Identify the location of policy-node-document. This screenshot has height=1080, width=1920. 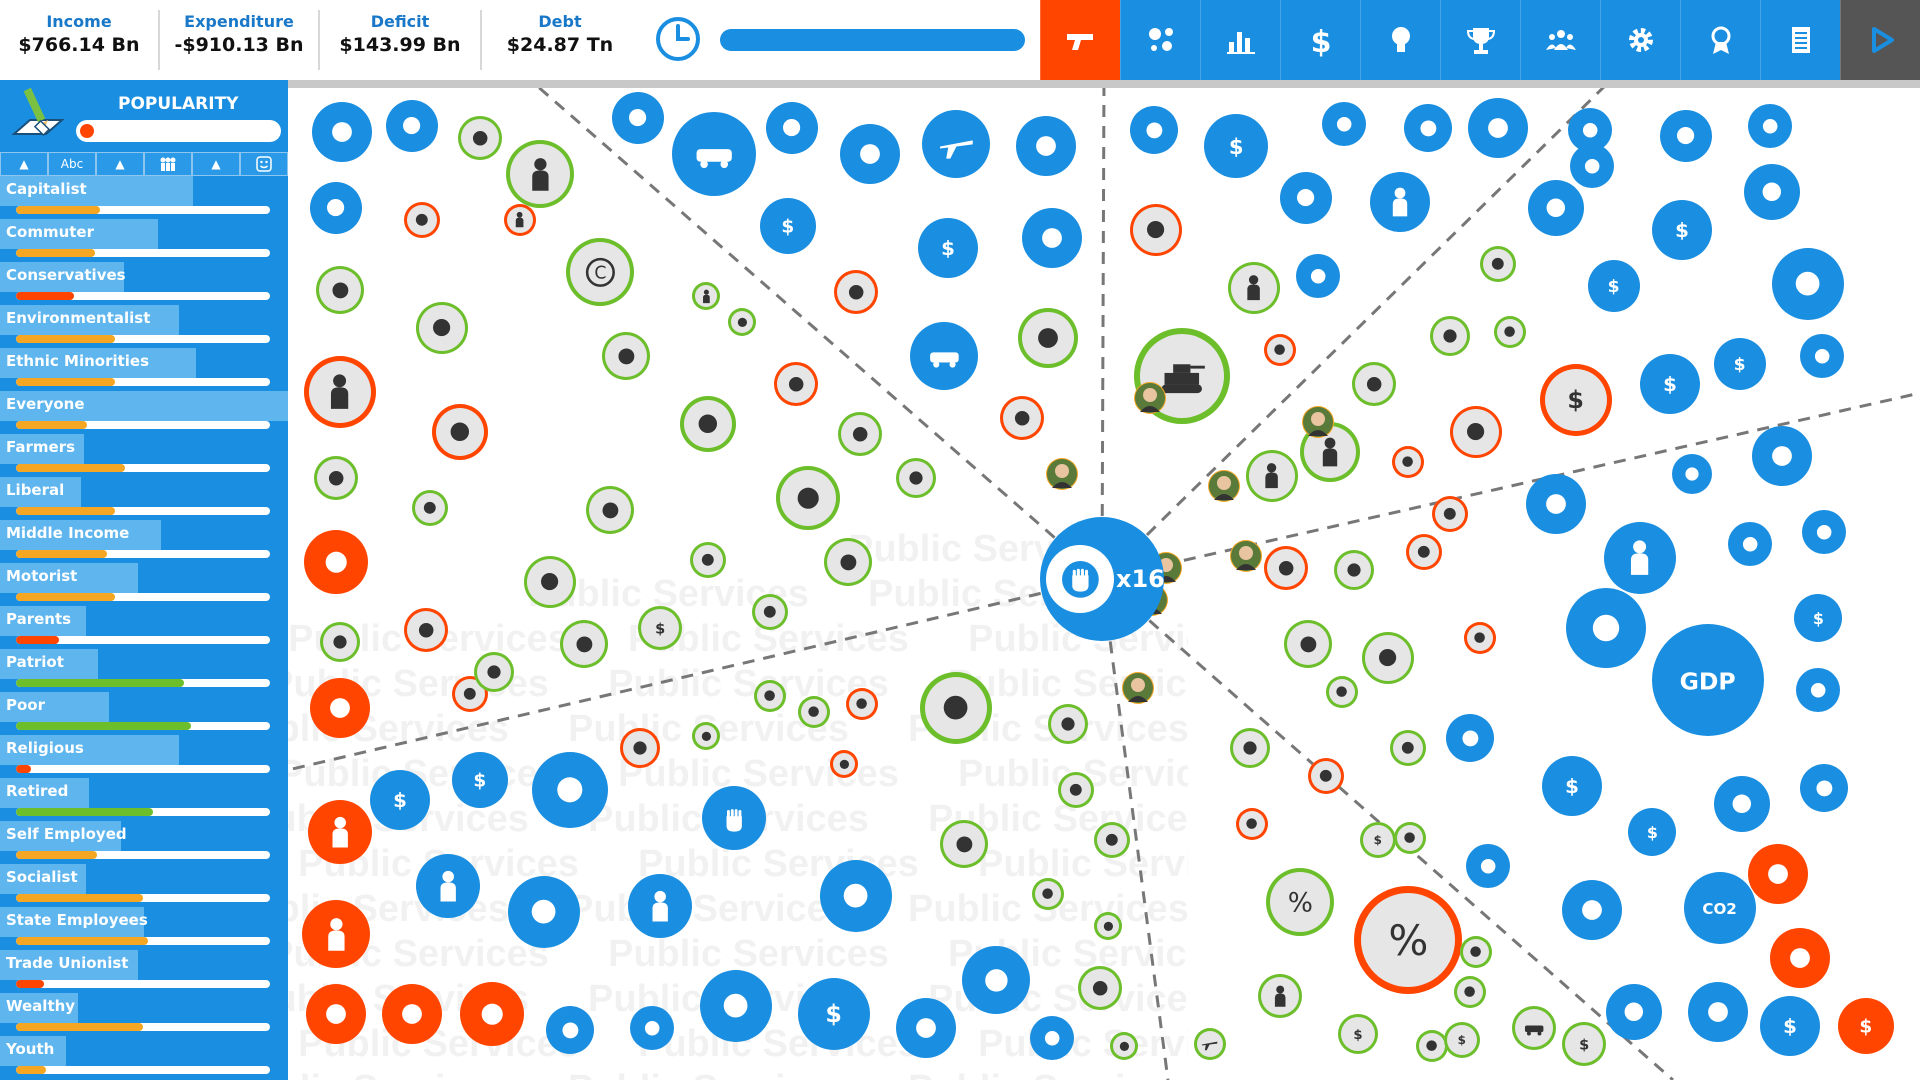
(1480, 638).